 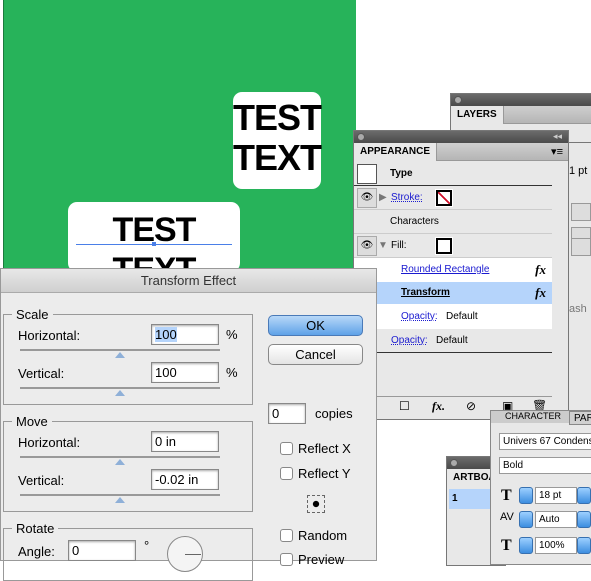 What do you see at coordinates (581, 212) in the screenshot?
I see `cap-button` at bounding box center [581, 212].